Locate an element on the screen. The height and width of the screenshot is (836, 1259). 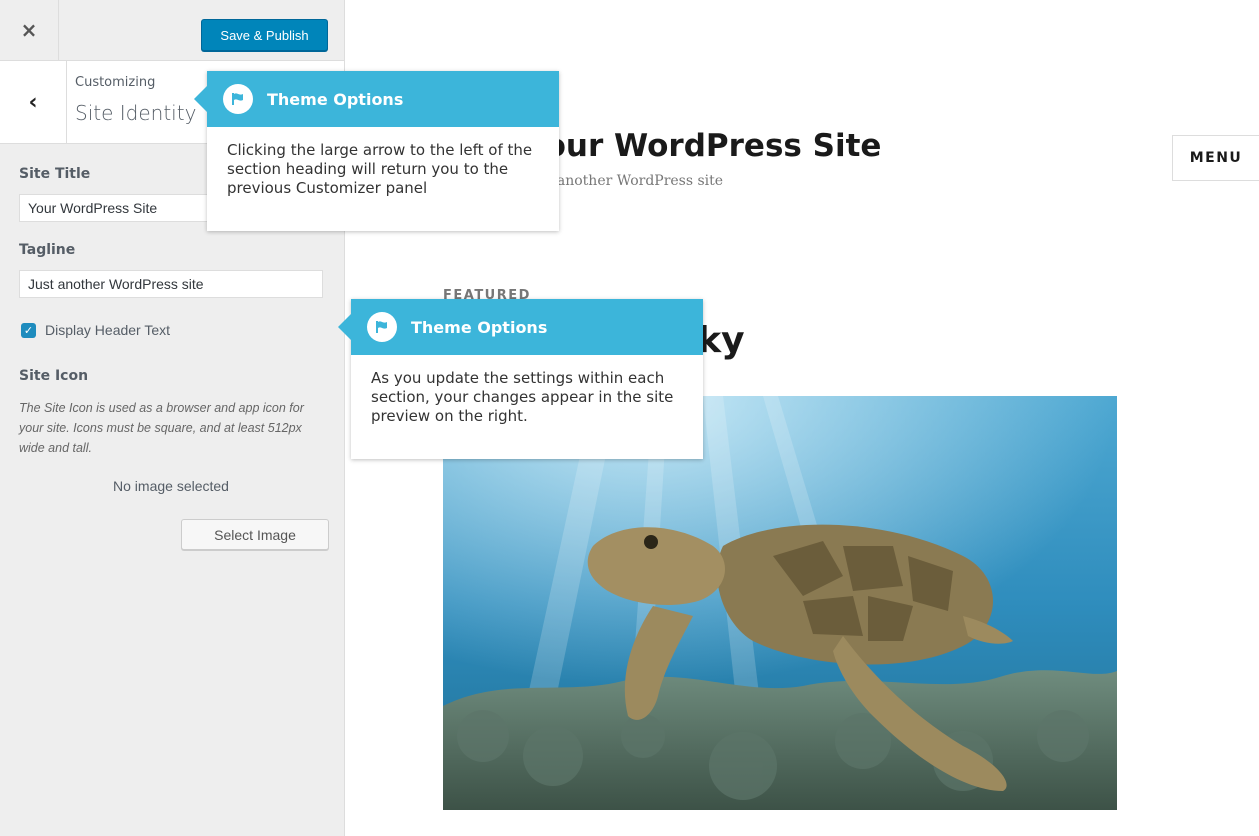
preview-site-title: Your WordPress Site is located at coordinates (703, 146).